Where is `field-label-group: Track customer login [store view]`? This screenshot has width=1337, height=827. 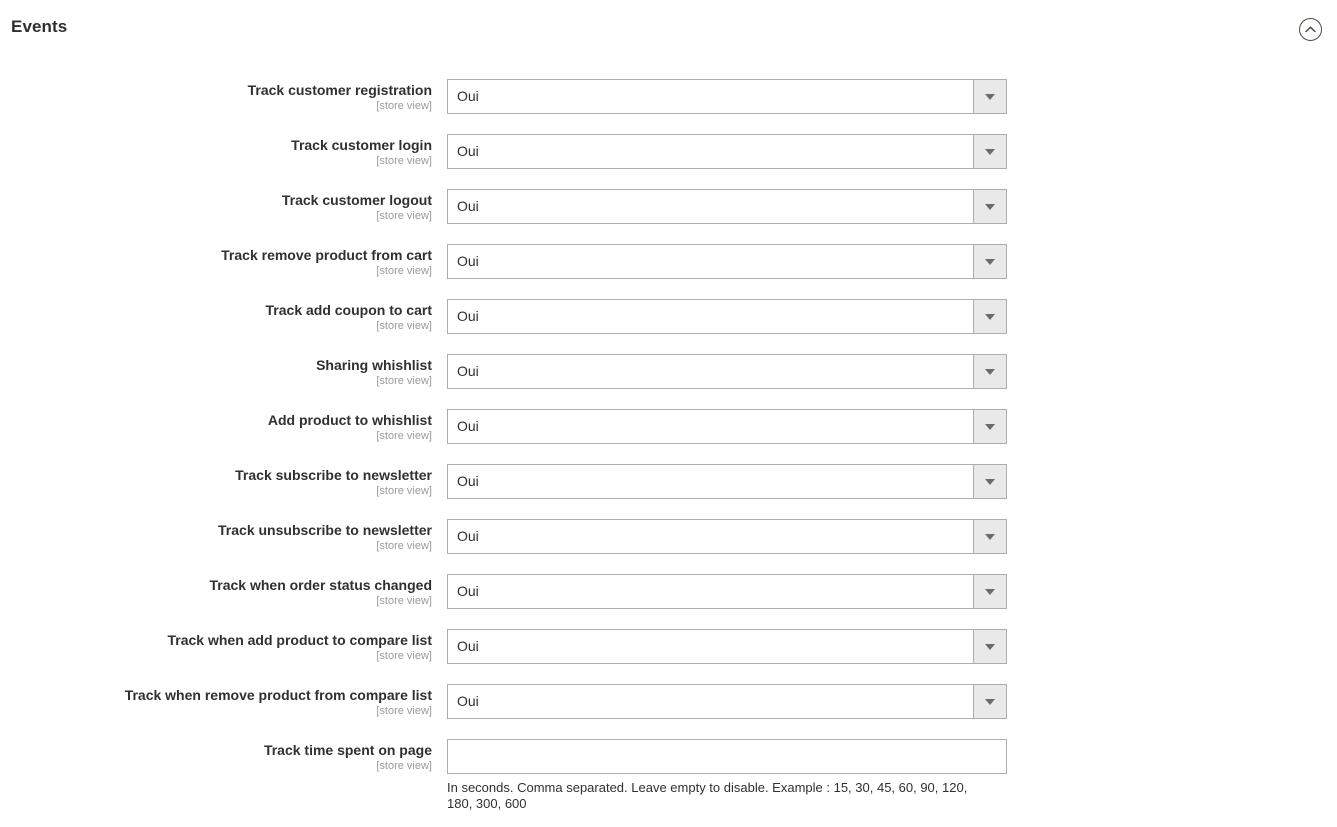
field-label-group: Track customer login [store view] is located at coordinates (216, 151).